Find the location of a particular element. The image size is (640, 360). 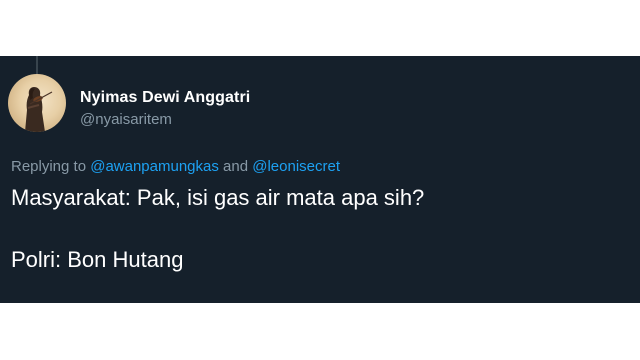

replying-conjunction: and is located at coordinates (236, 166).